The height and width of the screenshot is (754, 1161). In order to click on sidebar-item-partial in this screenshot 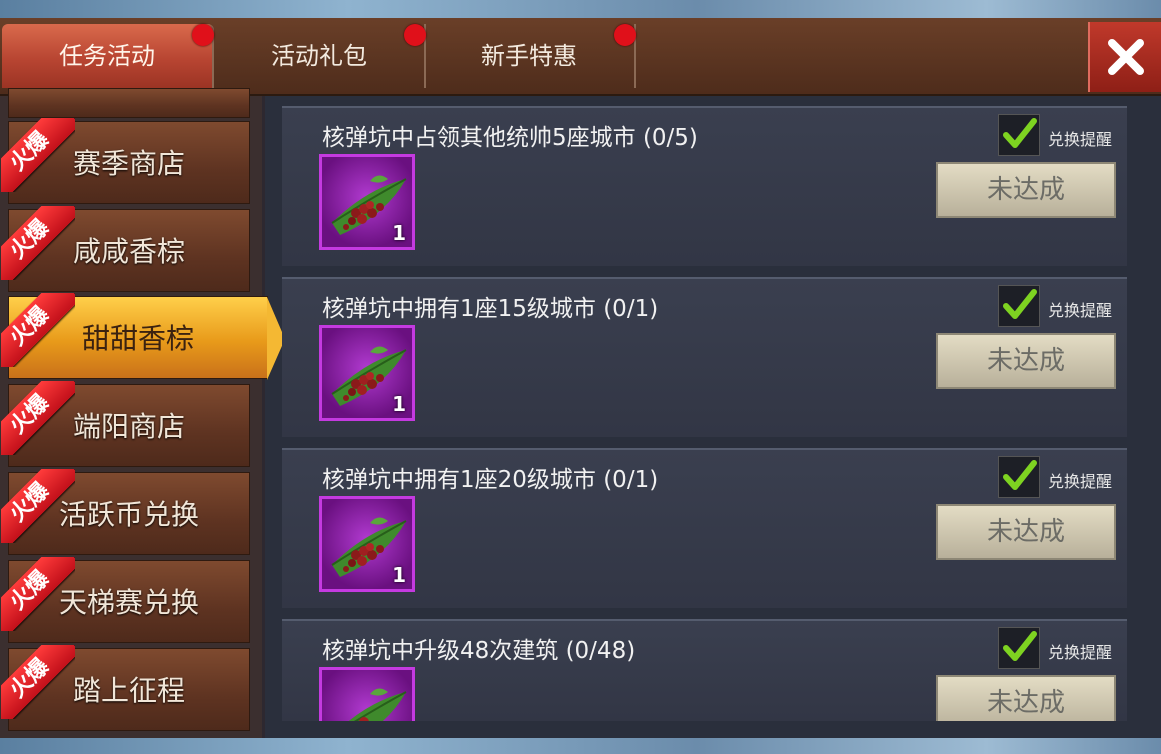, I will do `click(129, 103)`.